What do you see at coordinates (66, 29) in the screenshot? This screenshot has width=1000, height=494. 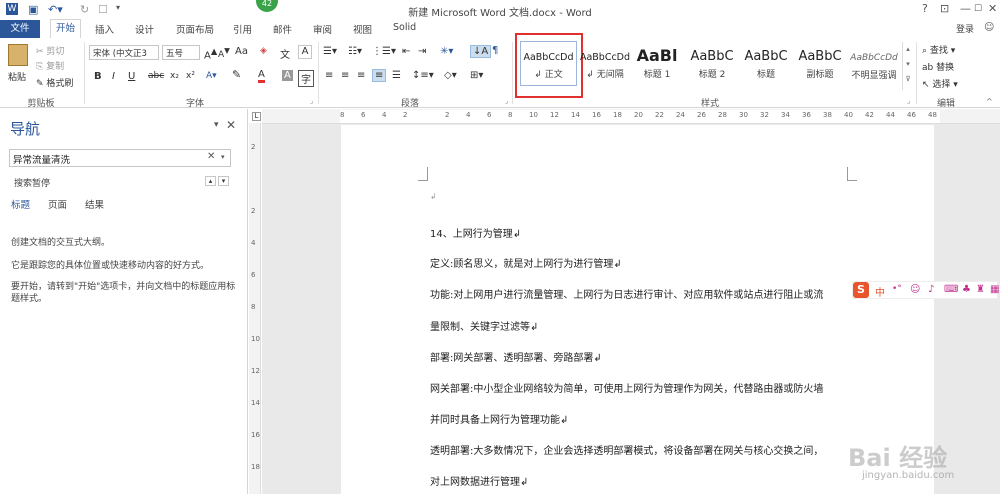 I see `tab-home: 开始` at bounding box center [66, 29].